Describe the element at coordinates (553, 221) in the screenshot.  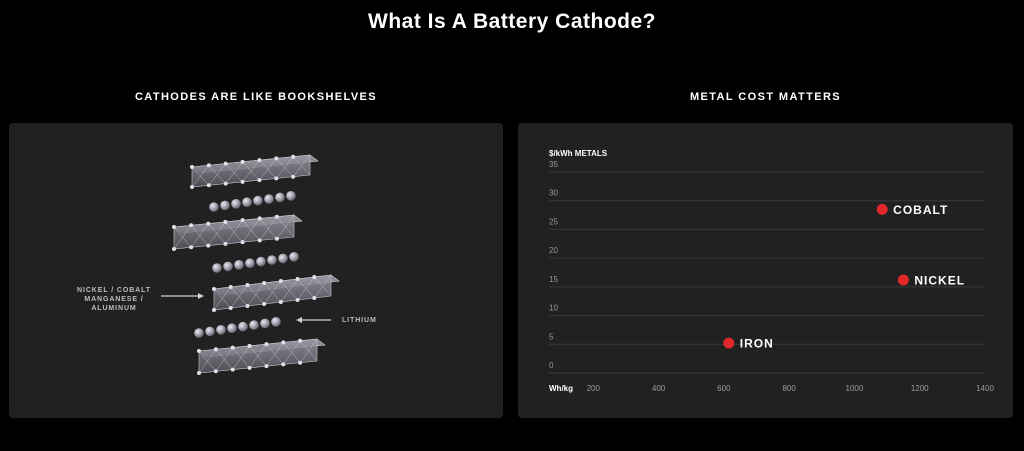
I see `y-tick-label: 25` at that location.